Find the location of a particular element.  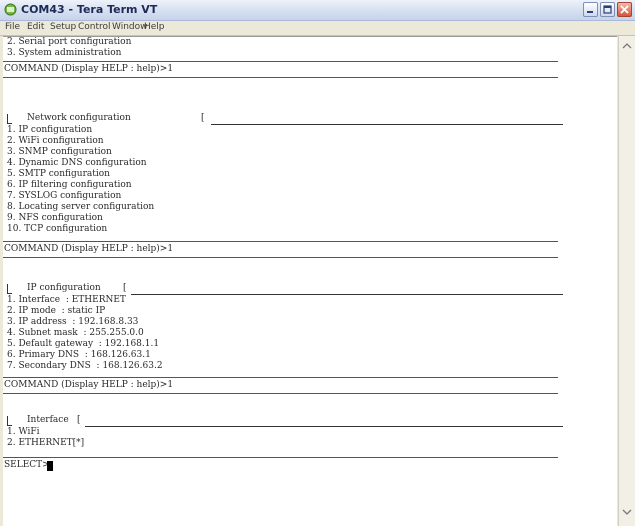

menu-bar: File Edit Setup Control Window Help is located at coordinates (317, 28).